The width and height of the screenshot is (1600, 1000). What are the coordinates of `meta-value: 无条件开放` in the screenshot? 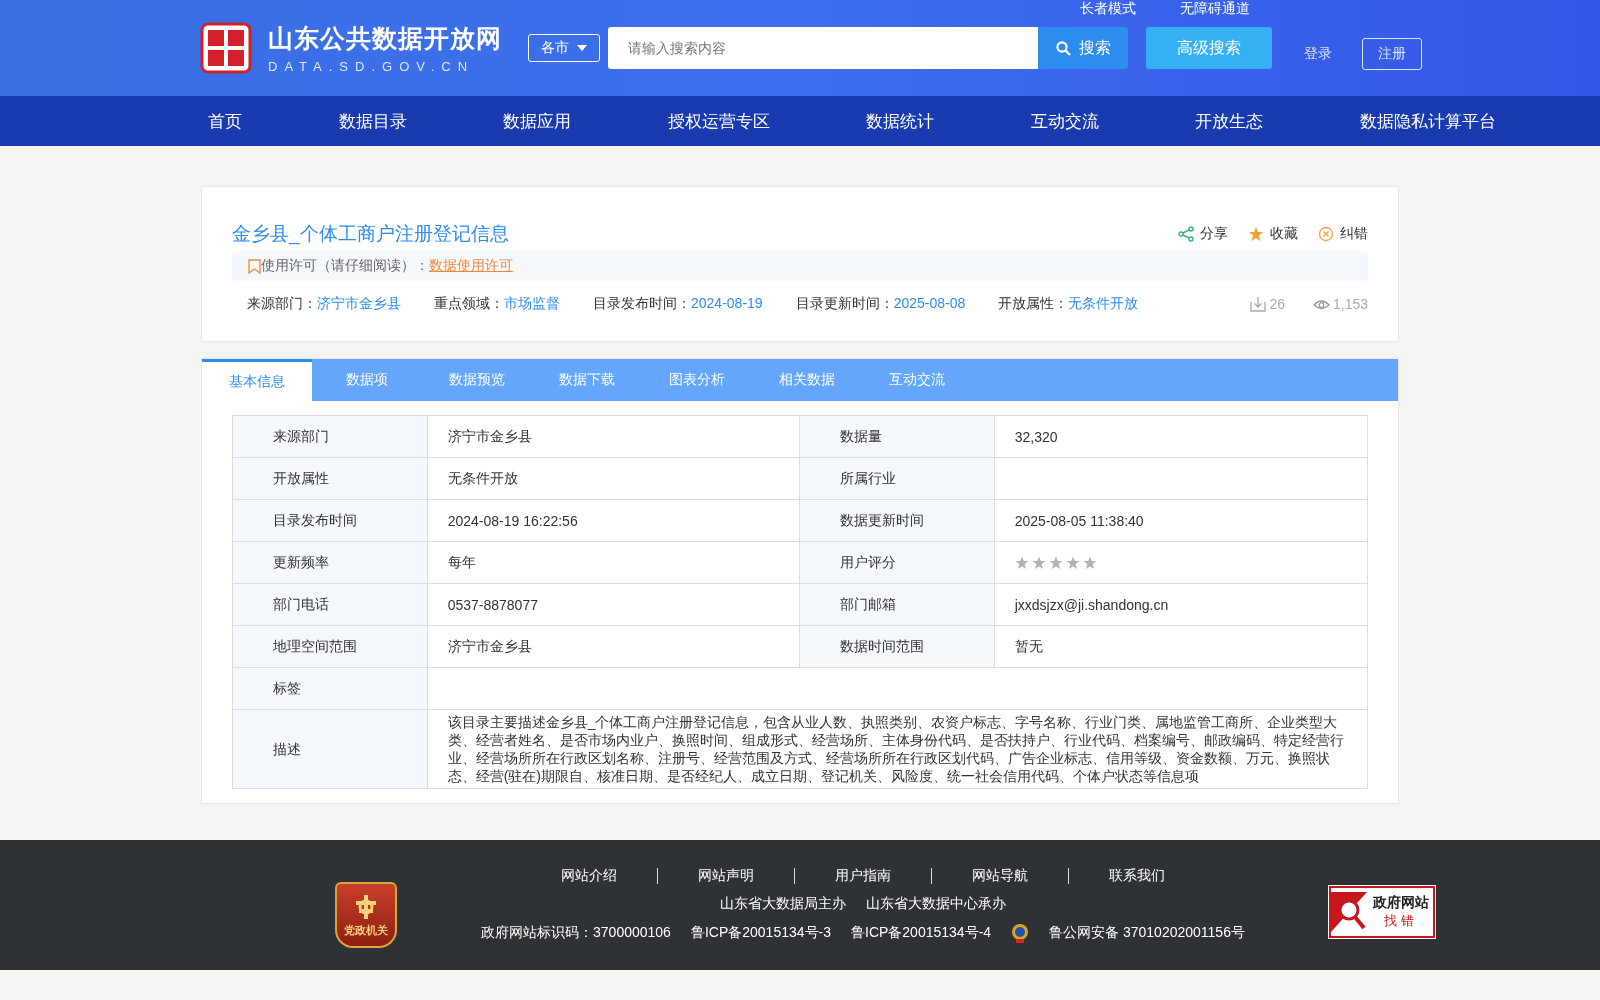 It's located at (1103, 303).